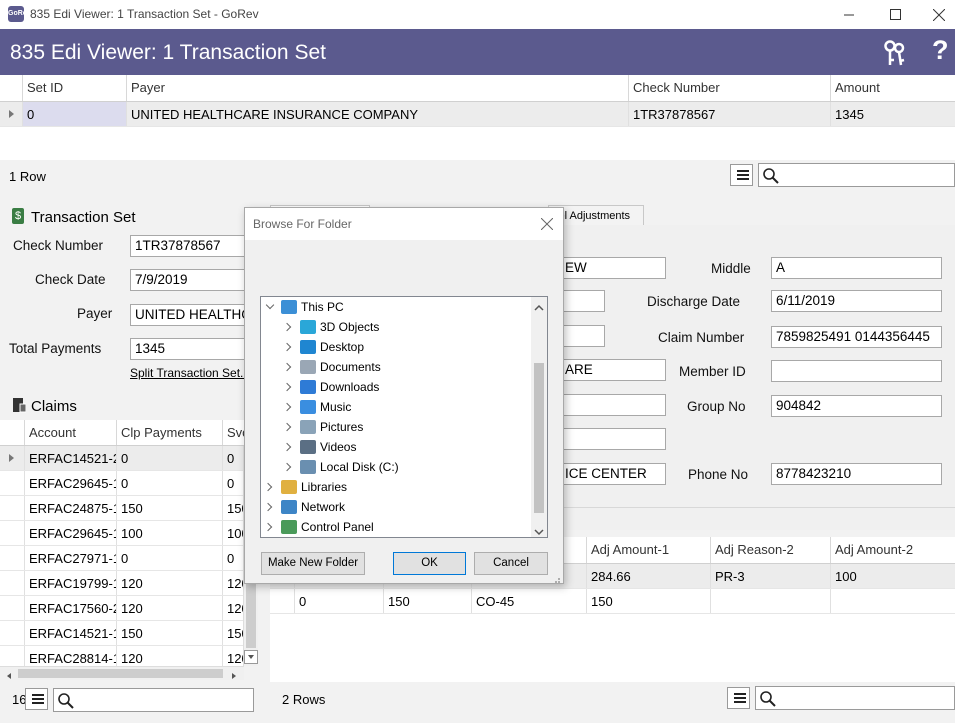  I want to click on table-row: ERFAC29645-1 0 0, so click(122, 483).